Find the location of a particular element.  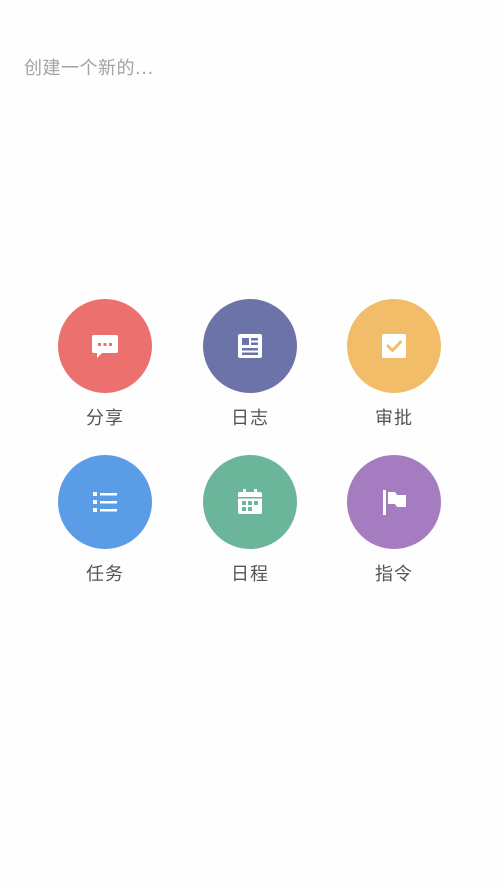

command-action: 指令 is located at coordinates (394, 525).